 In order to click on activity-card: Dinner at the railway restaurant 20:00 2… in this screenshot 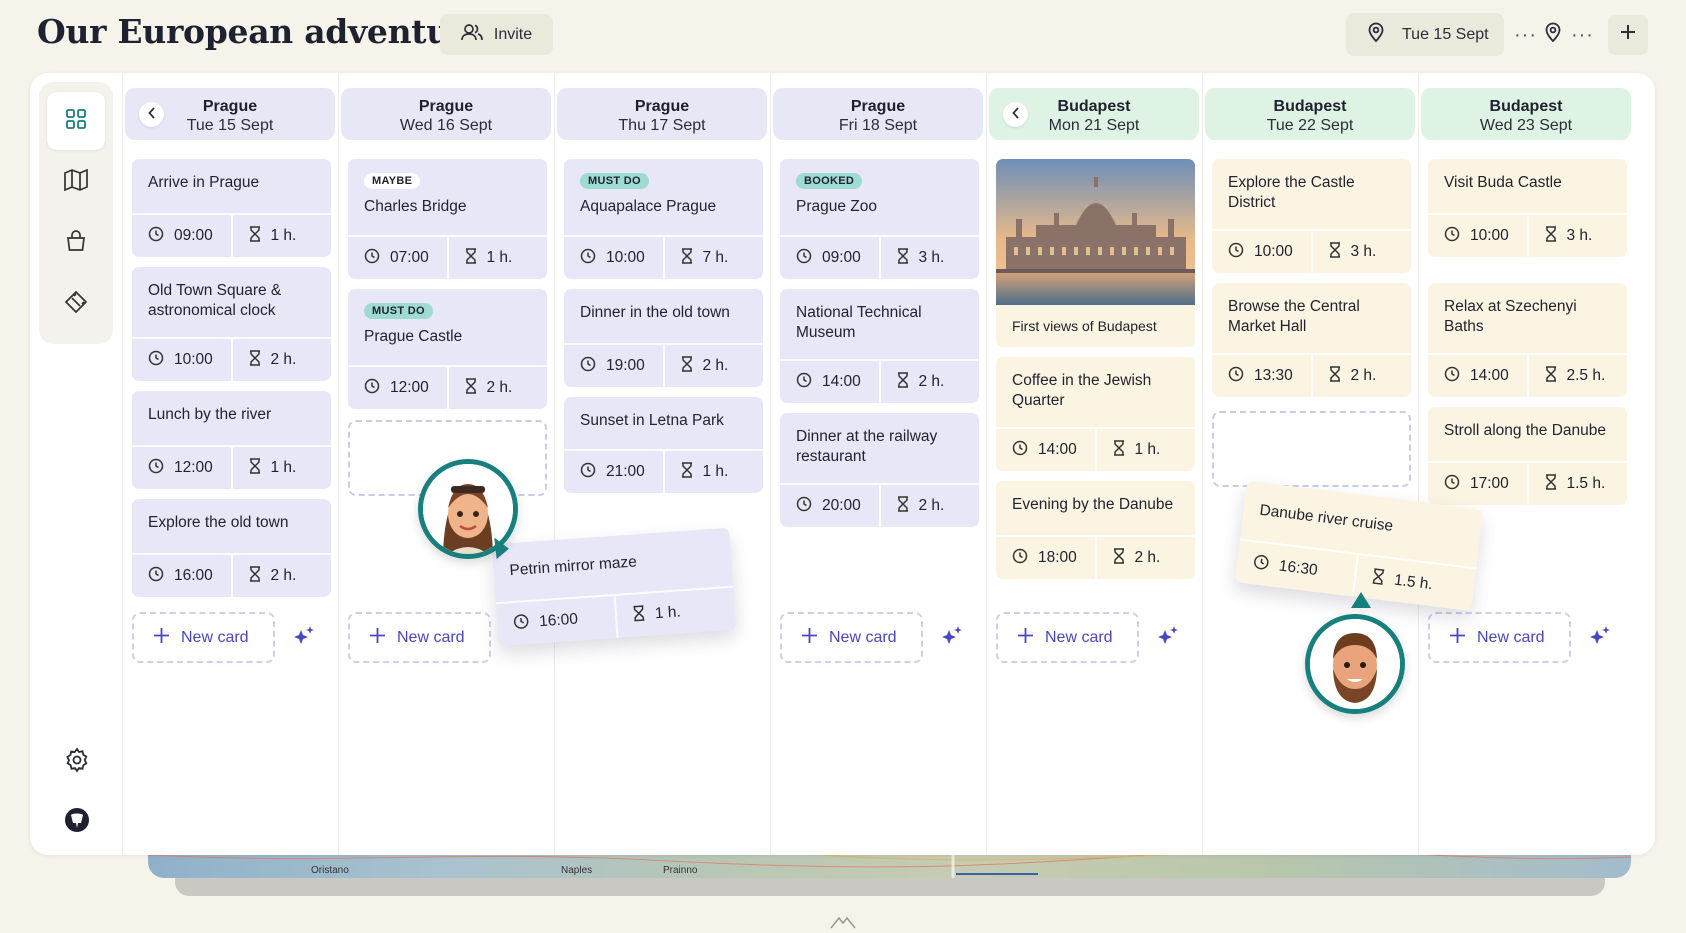, I will do `click(879, 470)`.